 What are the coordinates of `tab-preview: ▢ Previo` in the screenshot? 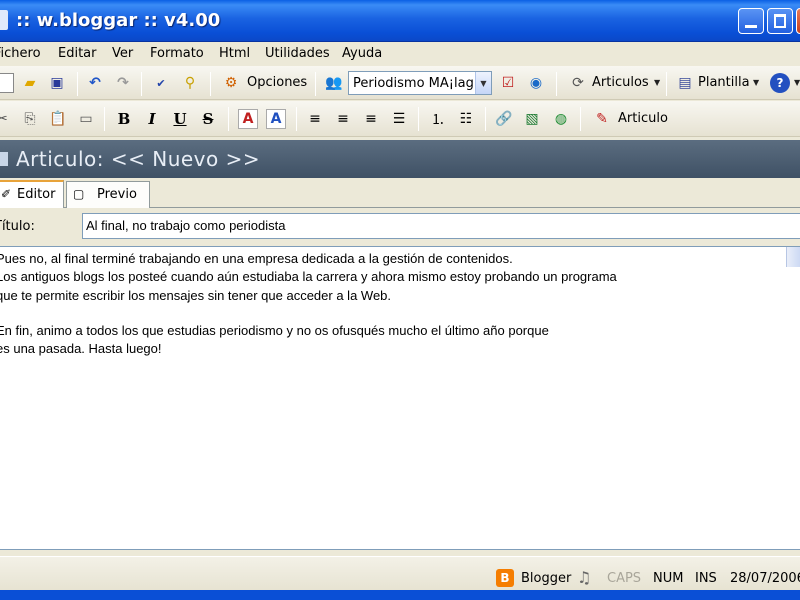 It's located at (108, 194).